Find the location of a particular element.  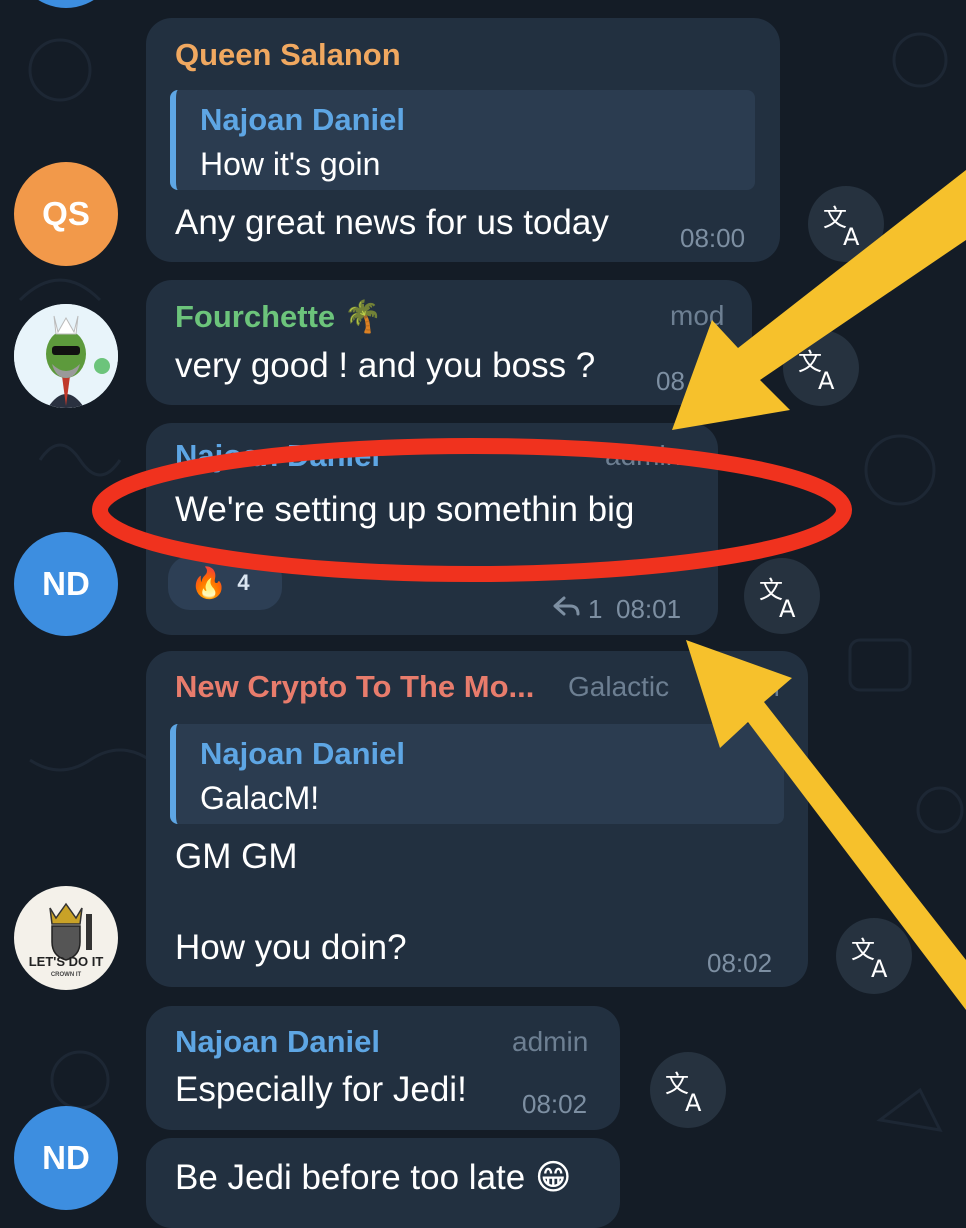

message-time: 08 is located at coordinates (670, 381).